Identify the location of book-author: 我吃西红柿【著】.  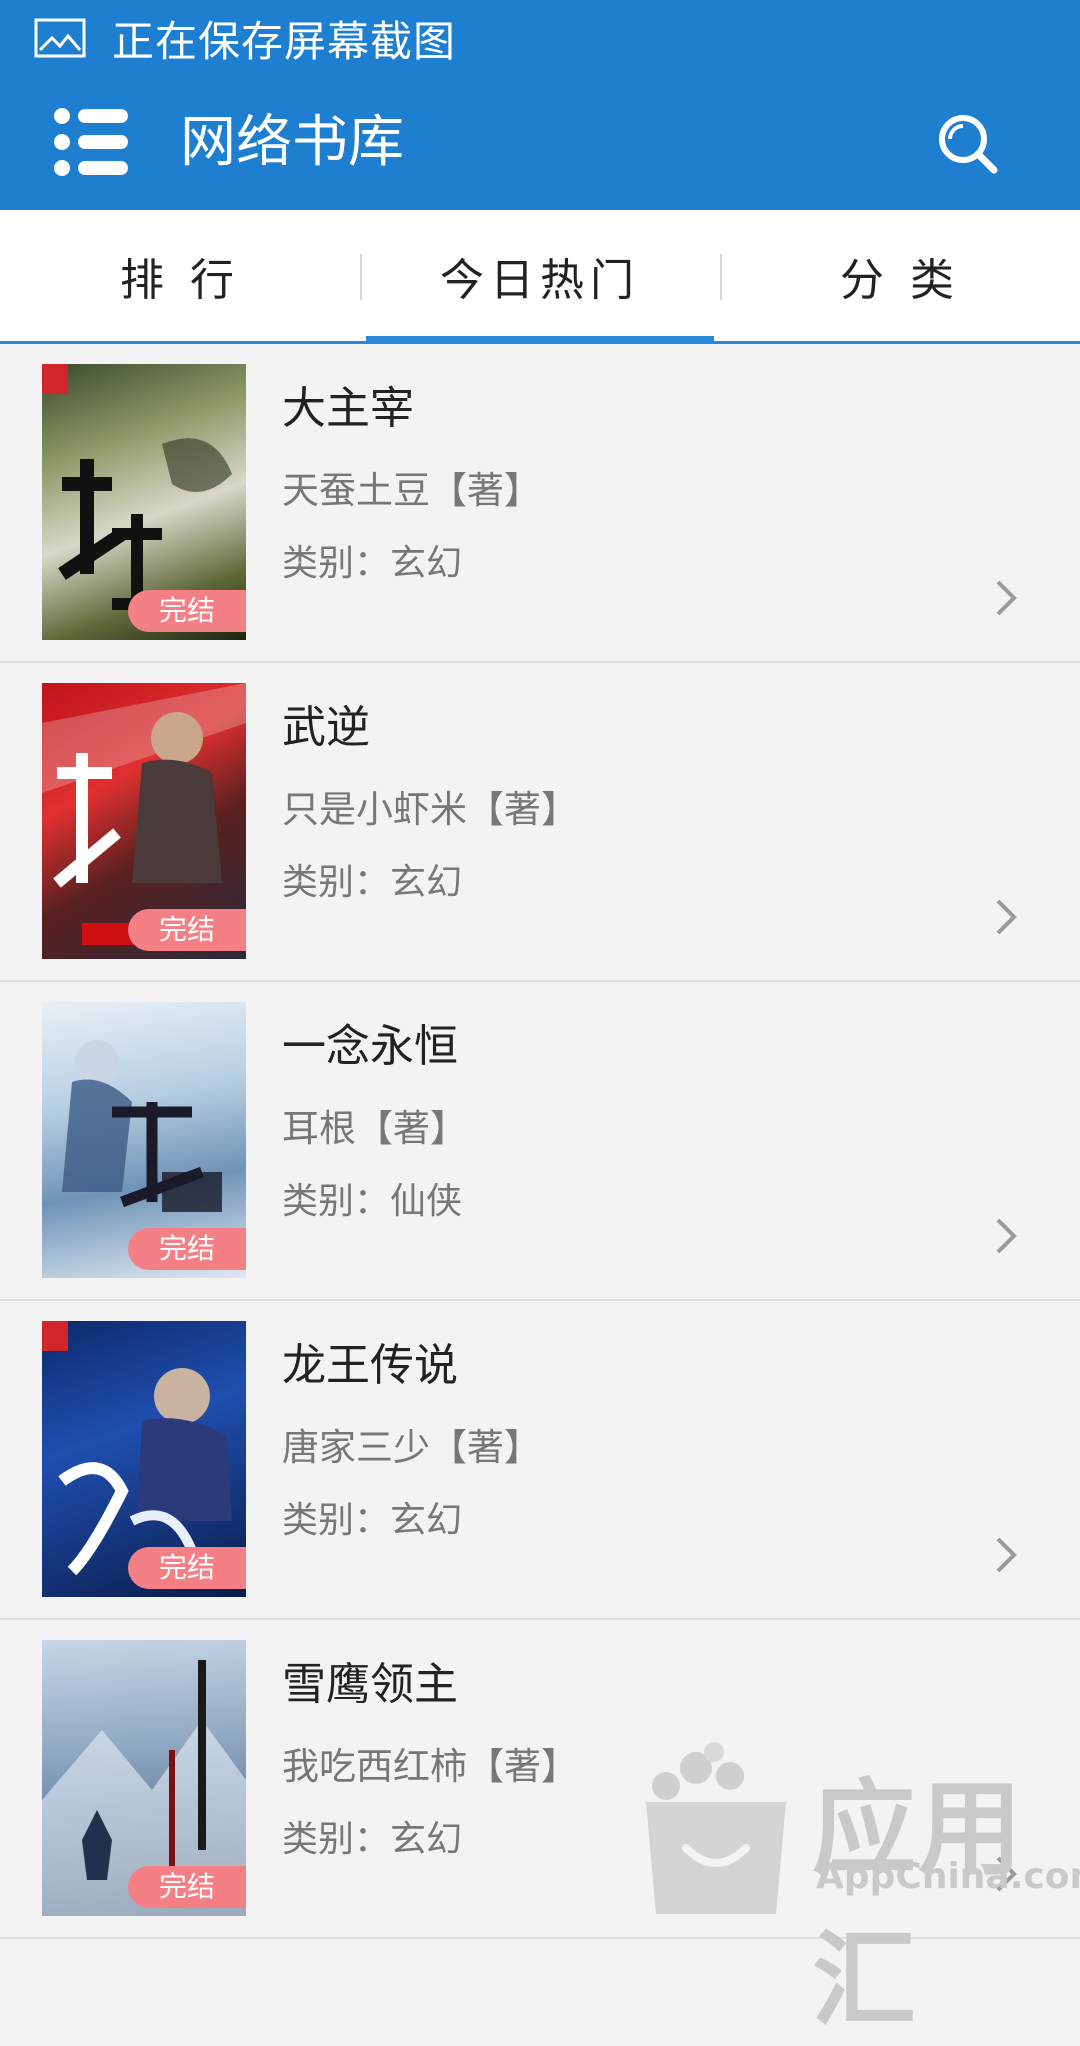
(430, 1766).